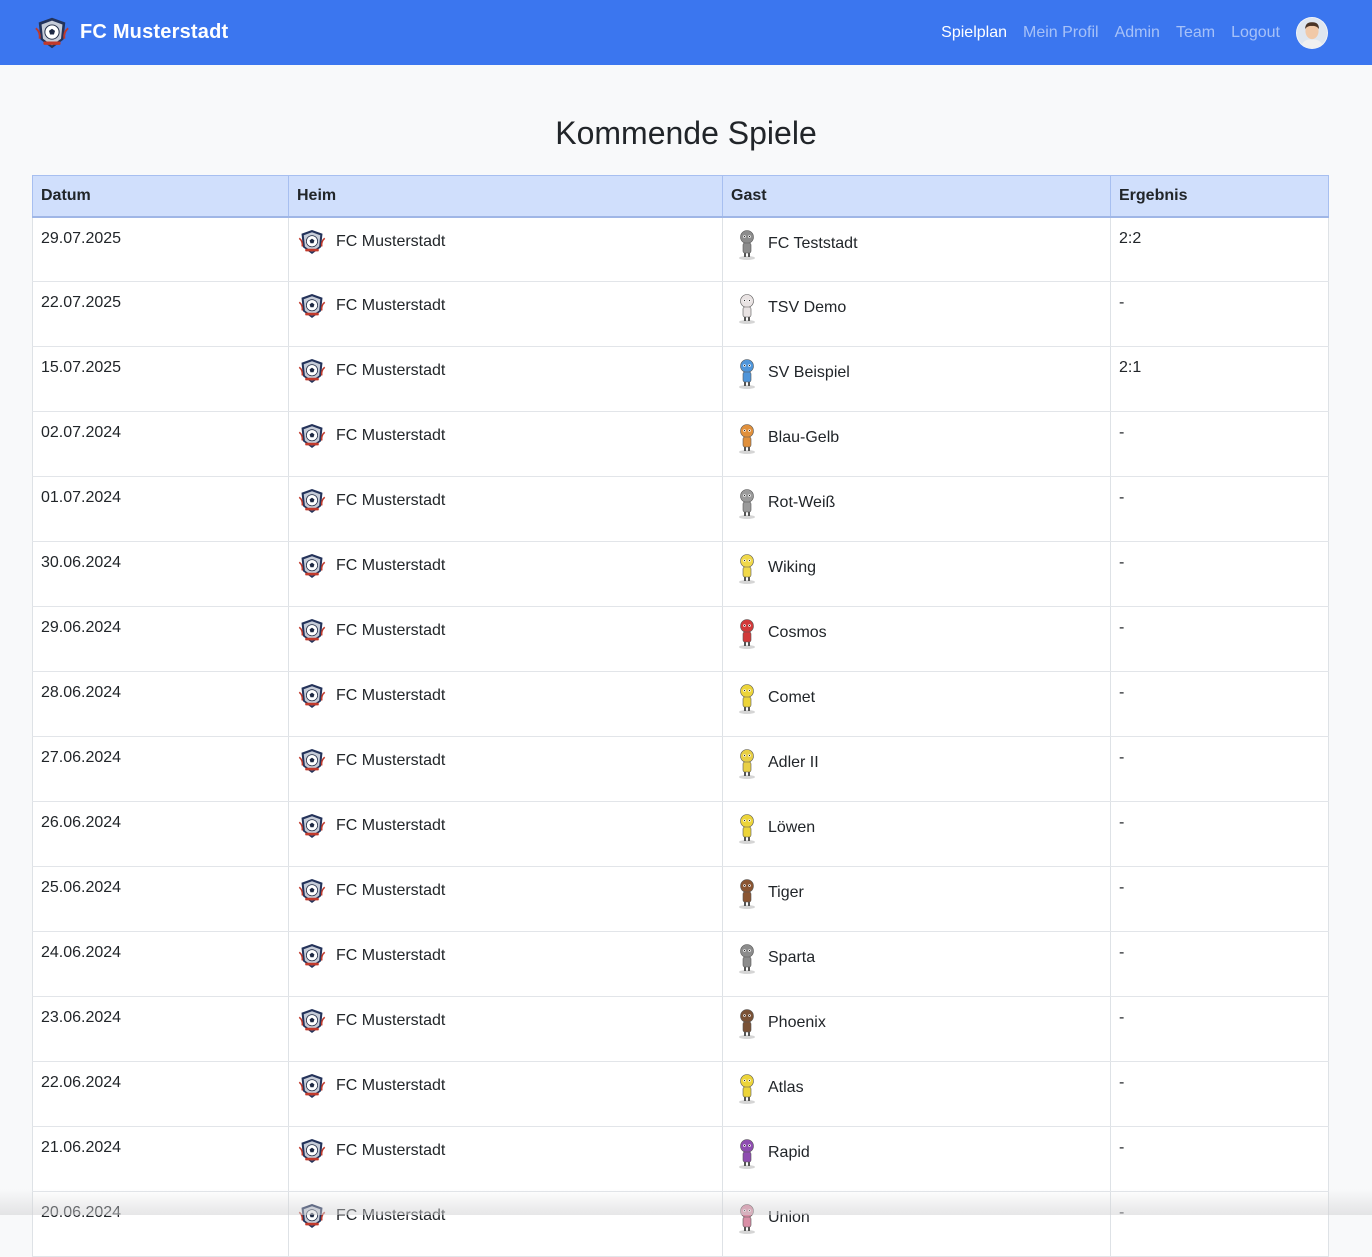  What do you see at coordinates (1312, 32) in the screenshot?
I see `user-avatar-icon` at bounding box center [1312, 32].